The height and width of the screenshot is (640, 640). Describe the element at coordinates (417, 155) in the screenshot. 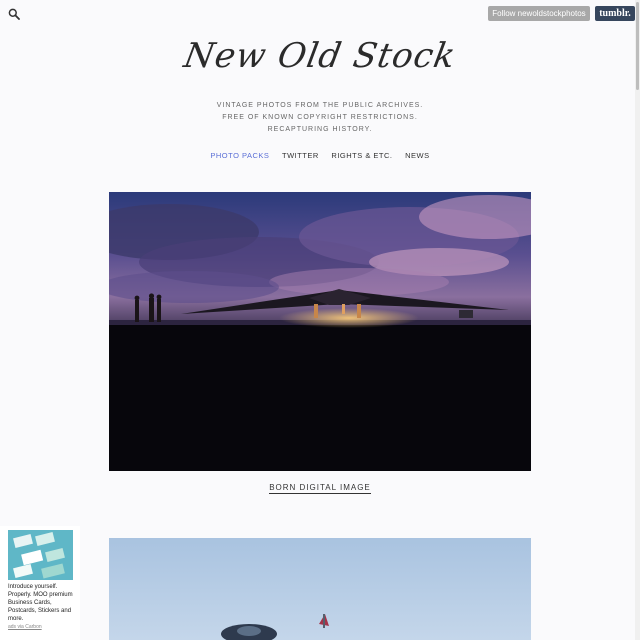

I see `nav-item-news: NEWS` at that location.